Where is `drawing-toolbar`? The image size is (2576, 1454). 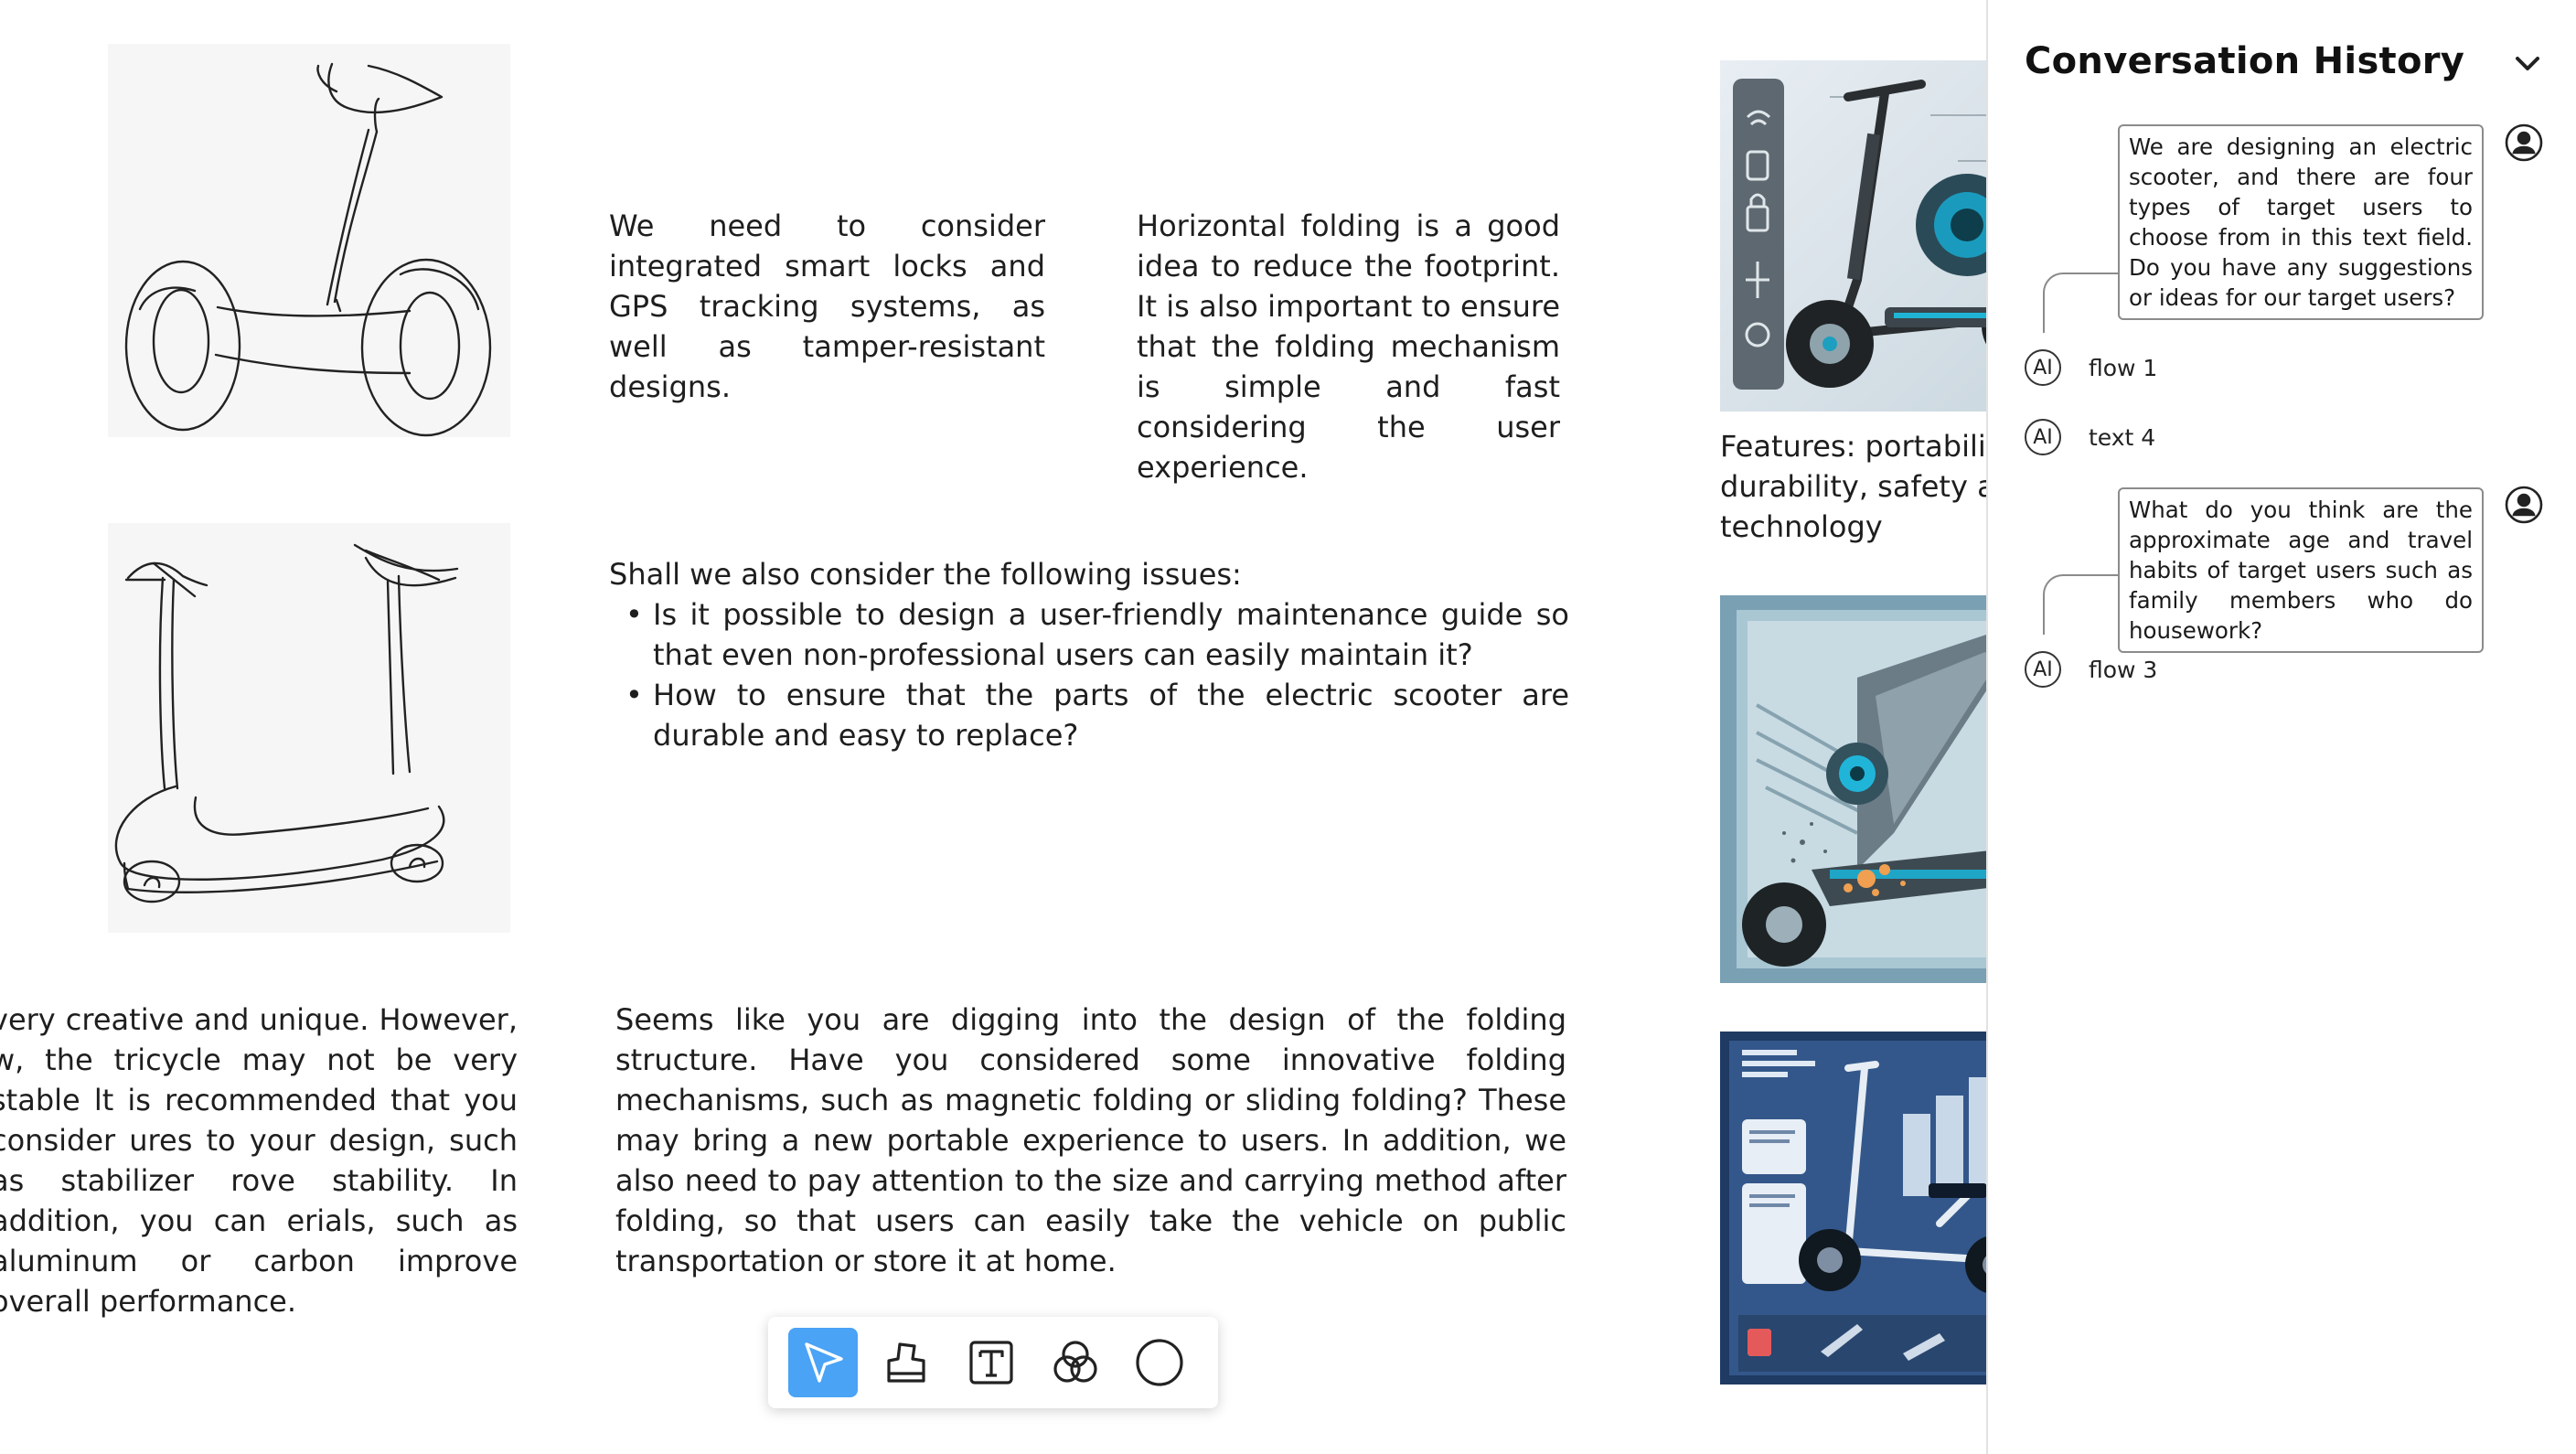
drawing-toolbar is located at coordinates (993, 1362).